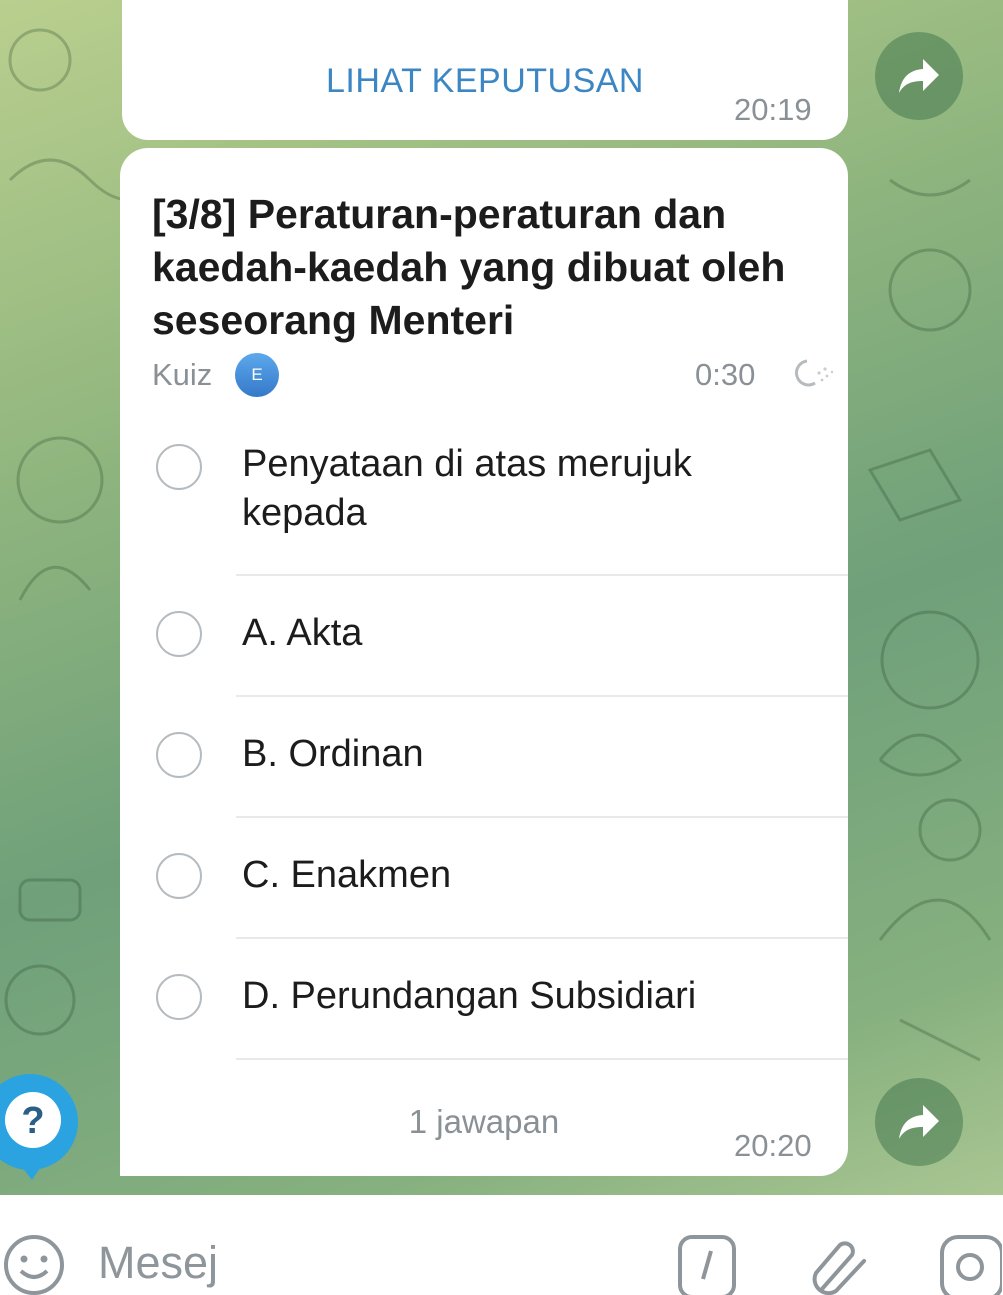 The height and width of the screenshot is (1295, 1003). What do you see at coordinates (467, 488) in the screenshot?
I see `option-label: Penyataan di atas merujuk kepada` at bounding box center [467, 488].